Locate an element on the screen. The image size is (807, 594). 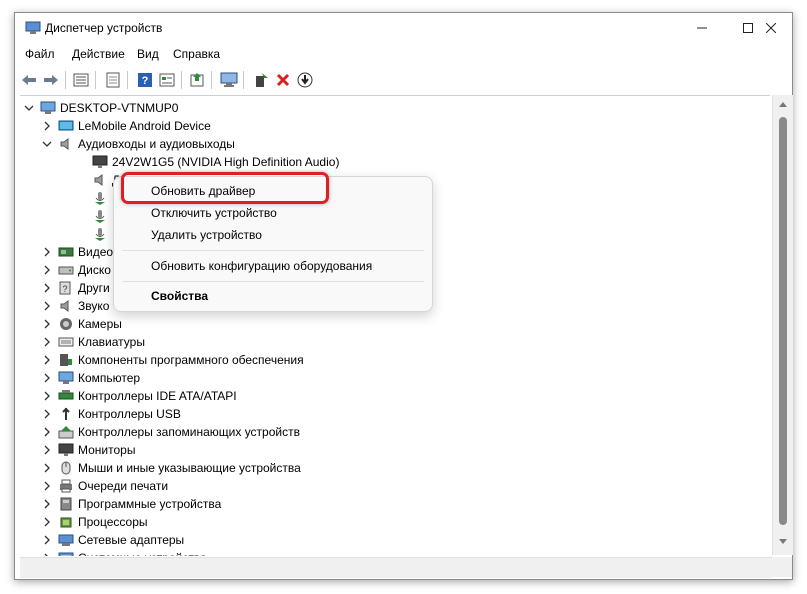
tree-category-item: Контроллеры запоминающих устройств is located at coordinates (390, 432).